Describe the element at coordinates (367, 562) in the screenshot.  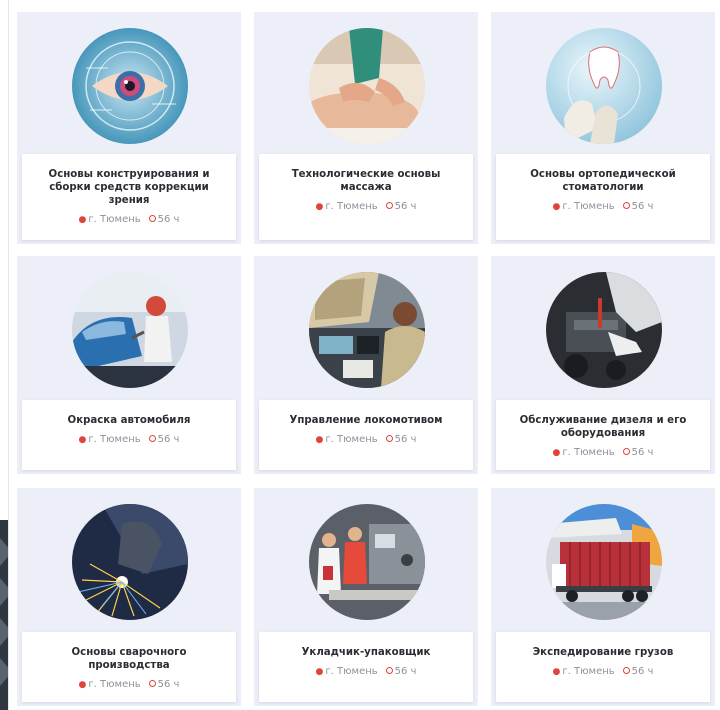
I see `course-image-packing` at that location.